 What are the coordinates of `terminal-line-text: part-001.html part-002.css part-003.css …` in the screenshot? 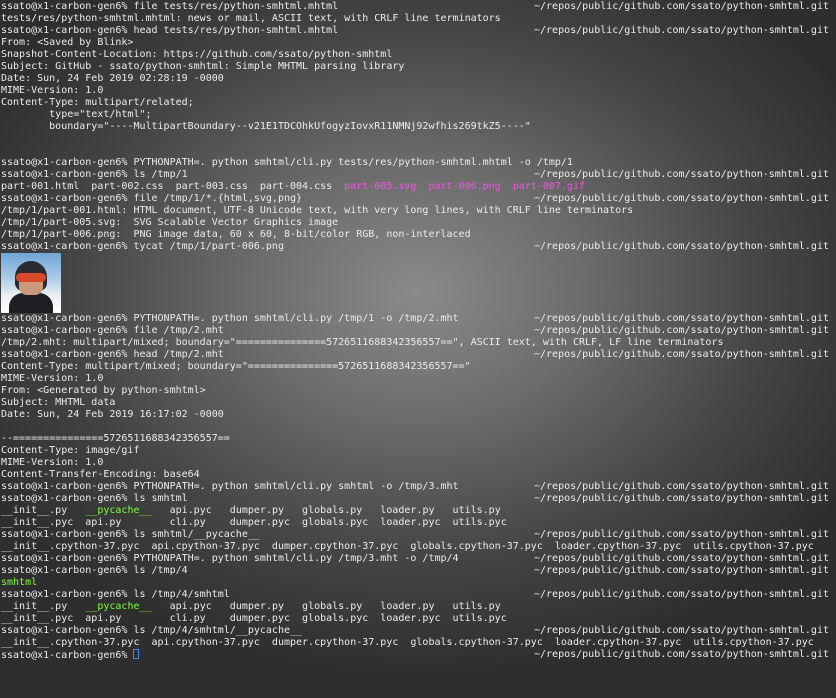 It's located at (293, 187).